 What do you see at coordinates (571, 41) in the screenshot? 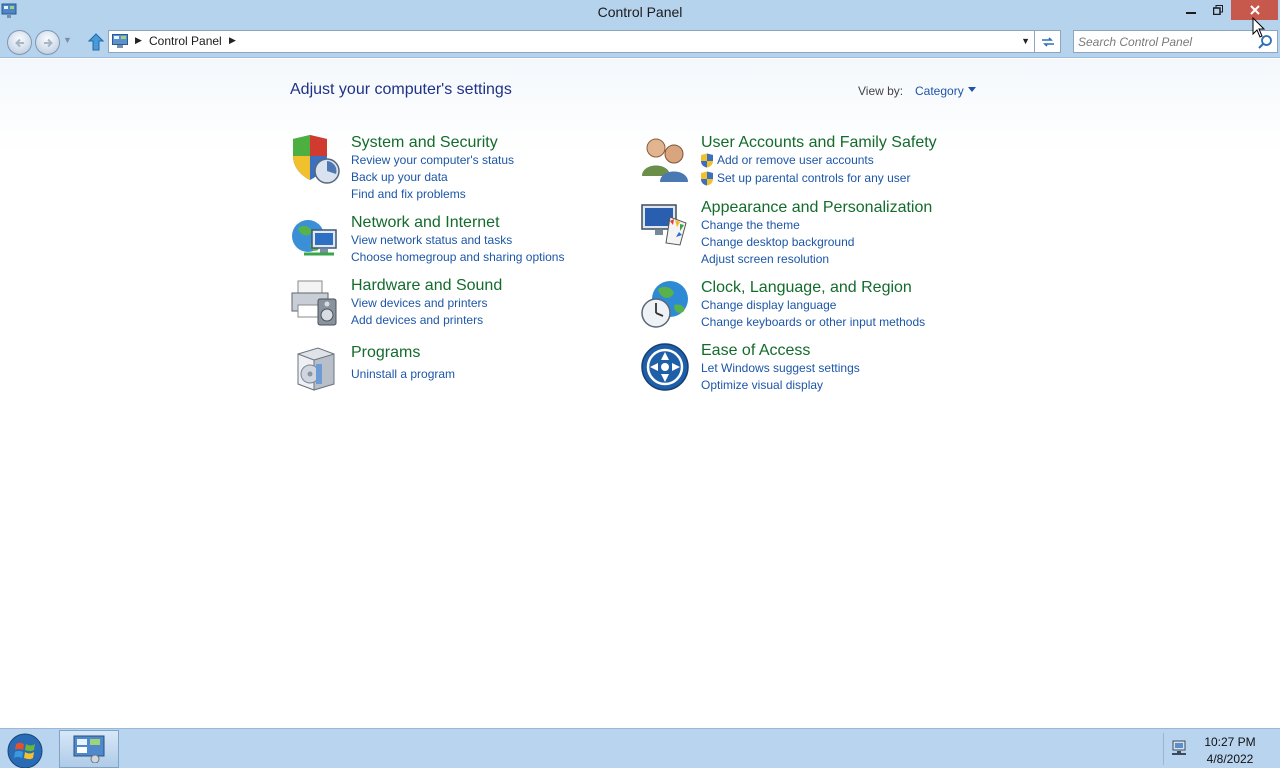
I see `address-box: ▶ Control Panel ▶ ▼` at bounding box center [571, 41].